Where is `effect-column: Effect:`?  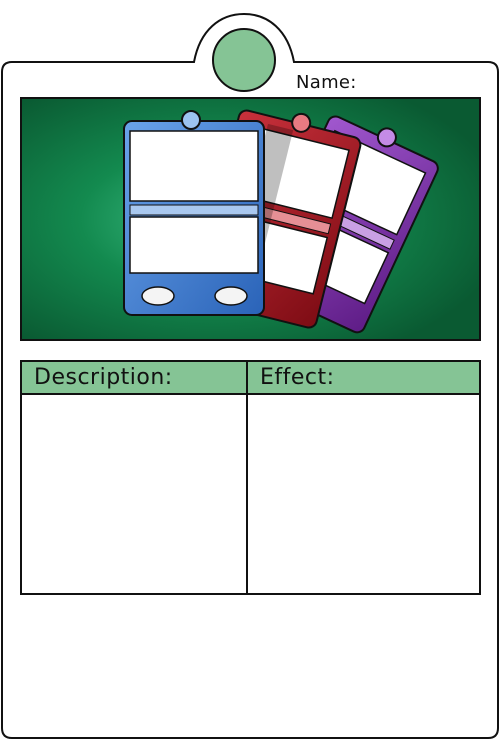 effect-column: Effect: is located at coordinates (363, 477).